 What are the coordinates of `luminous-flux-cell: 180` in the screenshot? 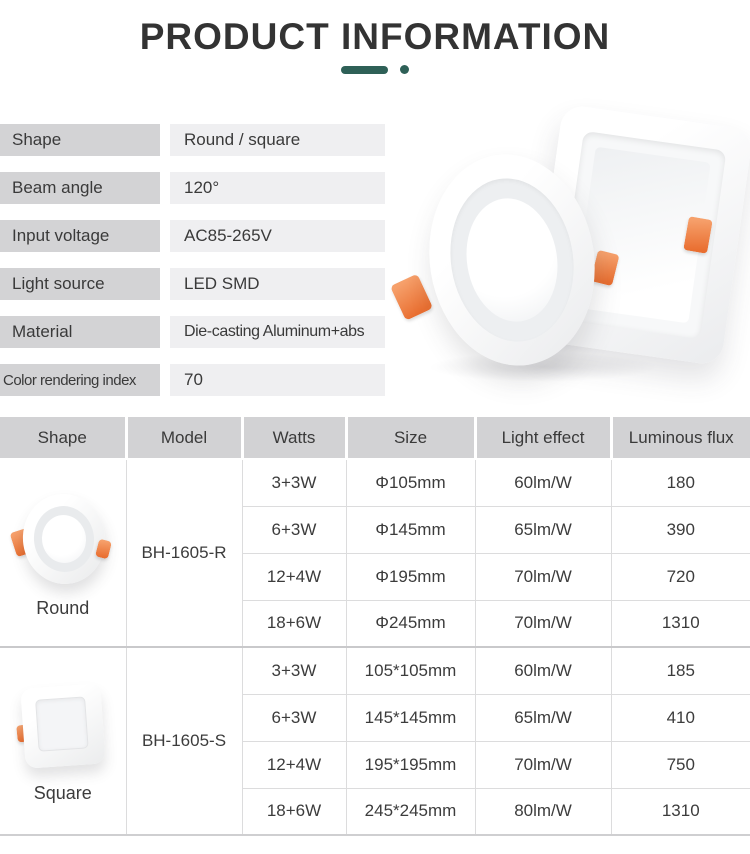 It's located at (680, 482).